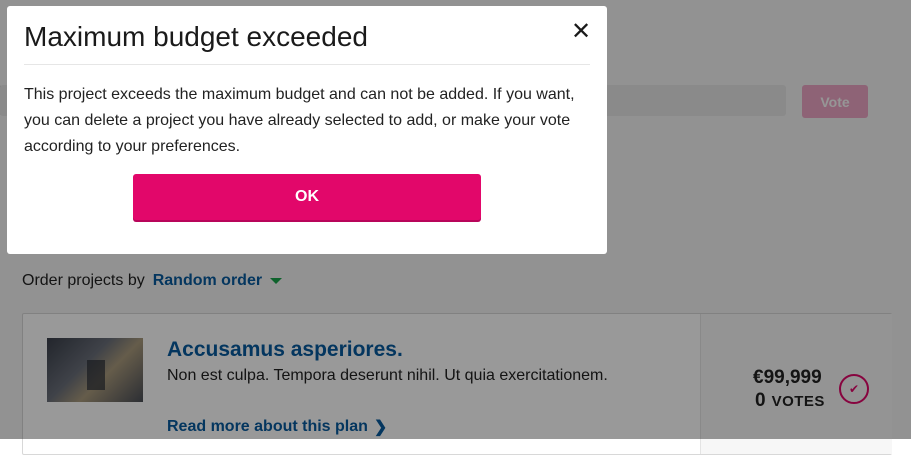 The width and height of the screenshot is (911, 455). Describe the element at coordinates (307, 64) in the screenshot. I see `modal-divider` at that location.